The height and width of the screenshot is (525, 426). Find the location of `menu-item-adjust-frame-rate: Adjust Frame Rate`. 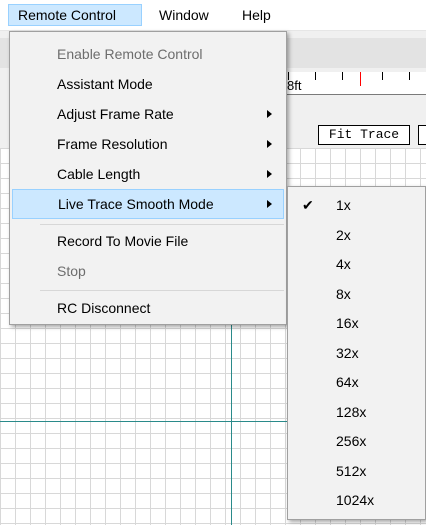

menu-item-adjust-frame-rate: Adjust Frame Rate is located at coordinates (148, 114).